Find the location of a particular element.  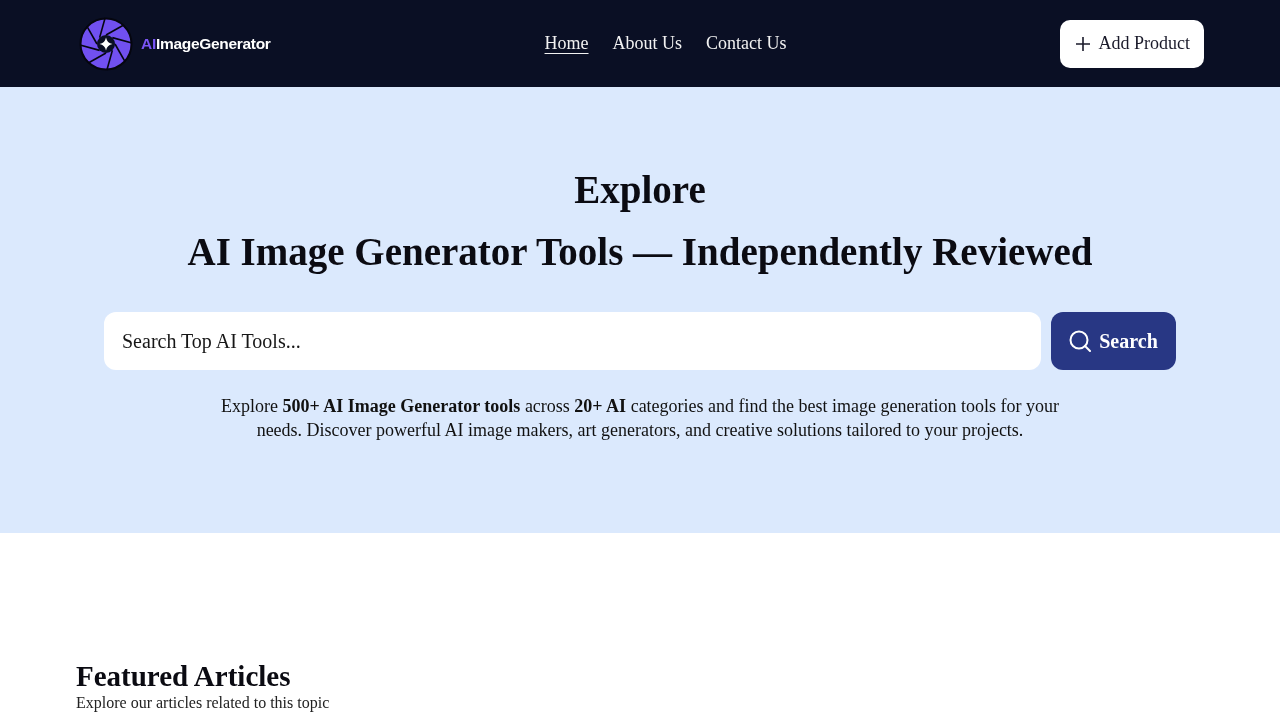

hero-description: Explore 500+ AI Image Generator tools across 20+ AI categories and find the best image generation tools for your needs. Discover powerful AI image makers, art generators, and creative solutions tailored to your projects. is located at coordinates (640, 418).